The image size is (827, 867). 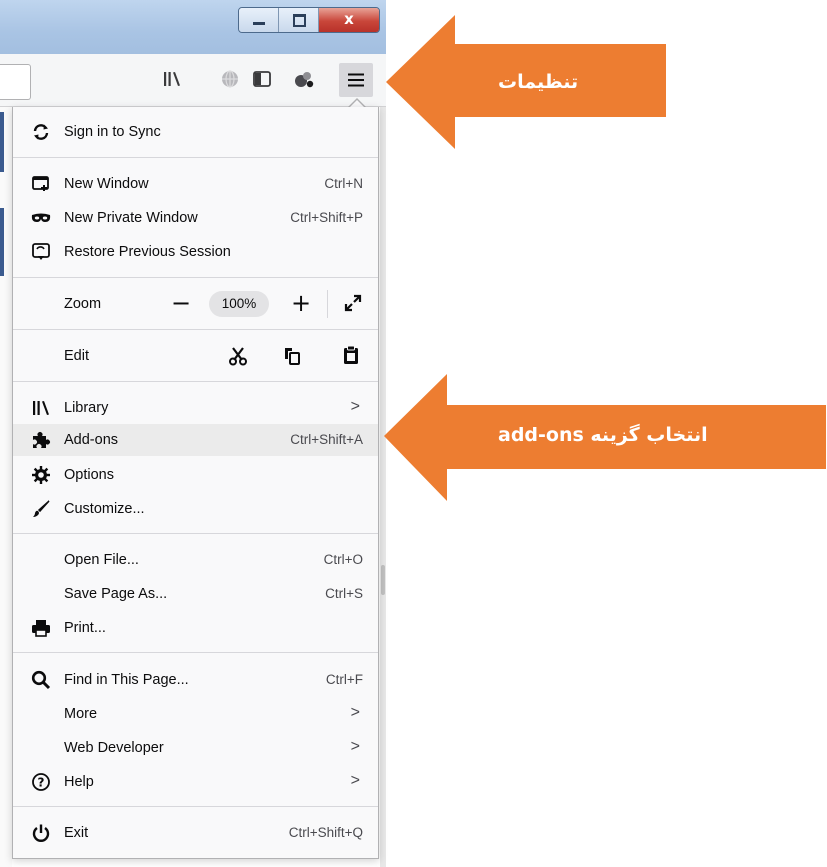 What do you see at coordinates (76, 356) in the screenshot?
I see `edit-label: Edit` at bounding box center [76, 356].